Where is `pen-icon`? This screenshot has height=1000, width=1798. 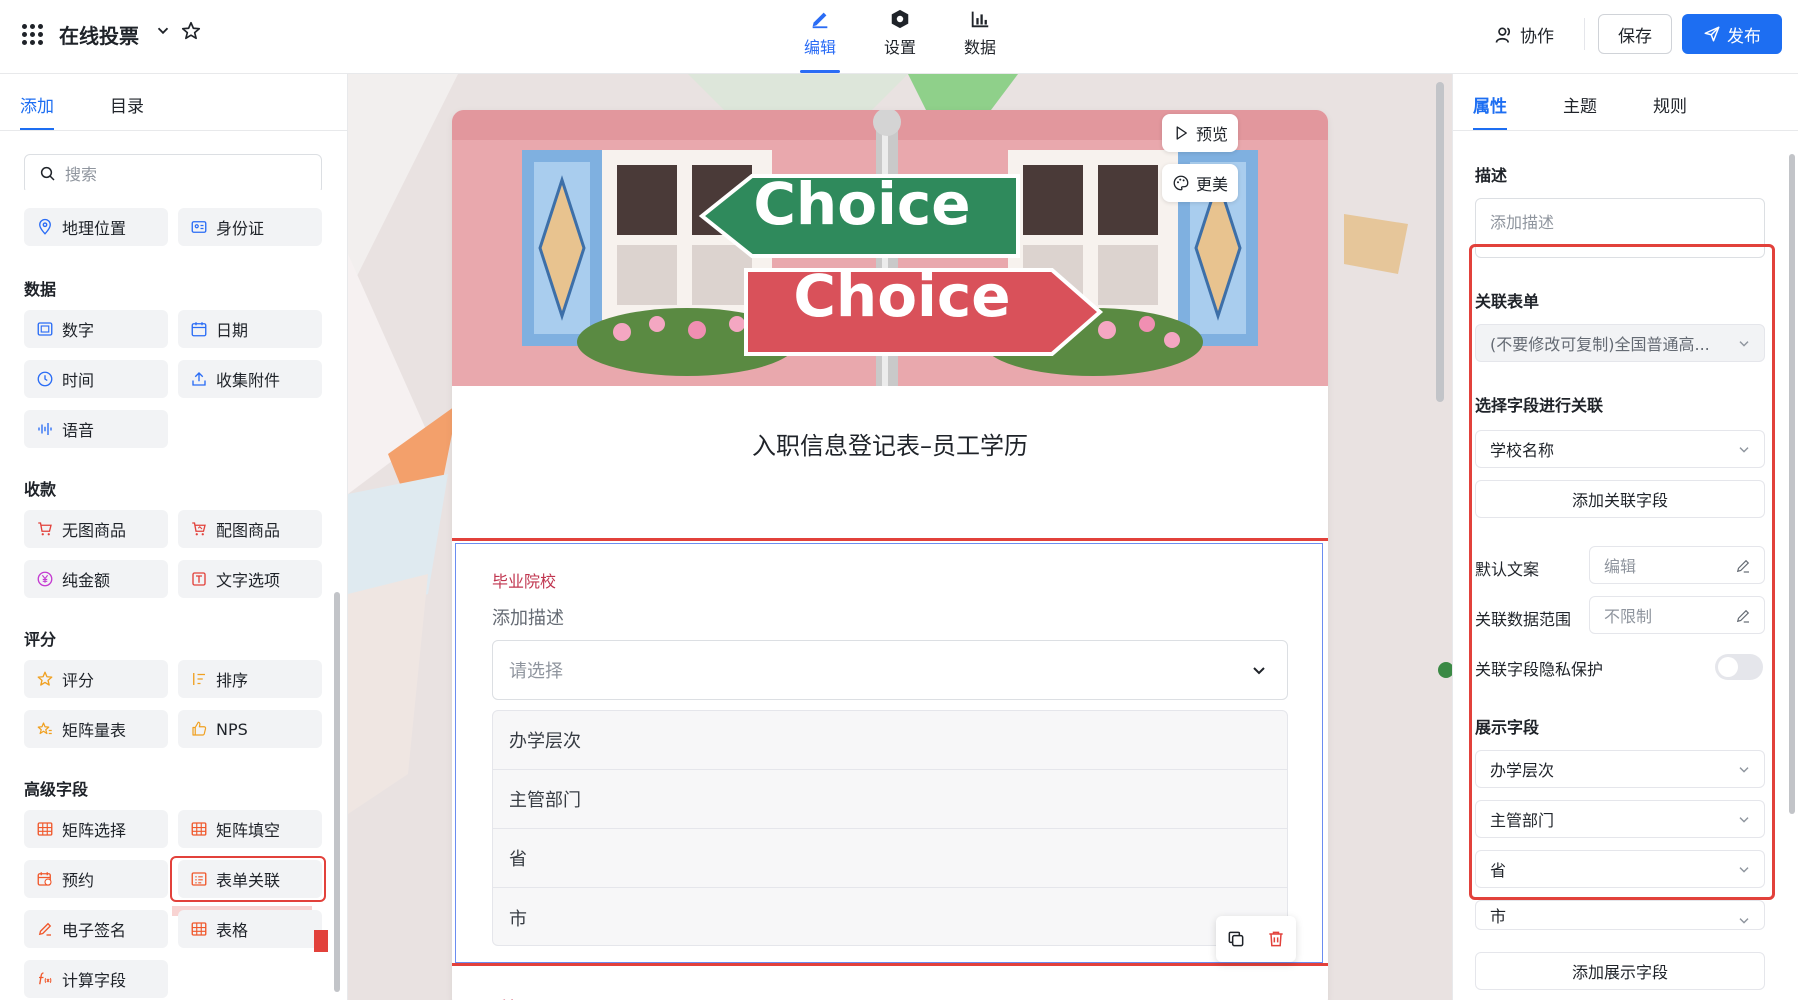
pen-icon is located at coordinates (820, 20).